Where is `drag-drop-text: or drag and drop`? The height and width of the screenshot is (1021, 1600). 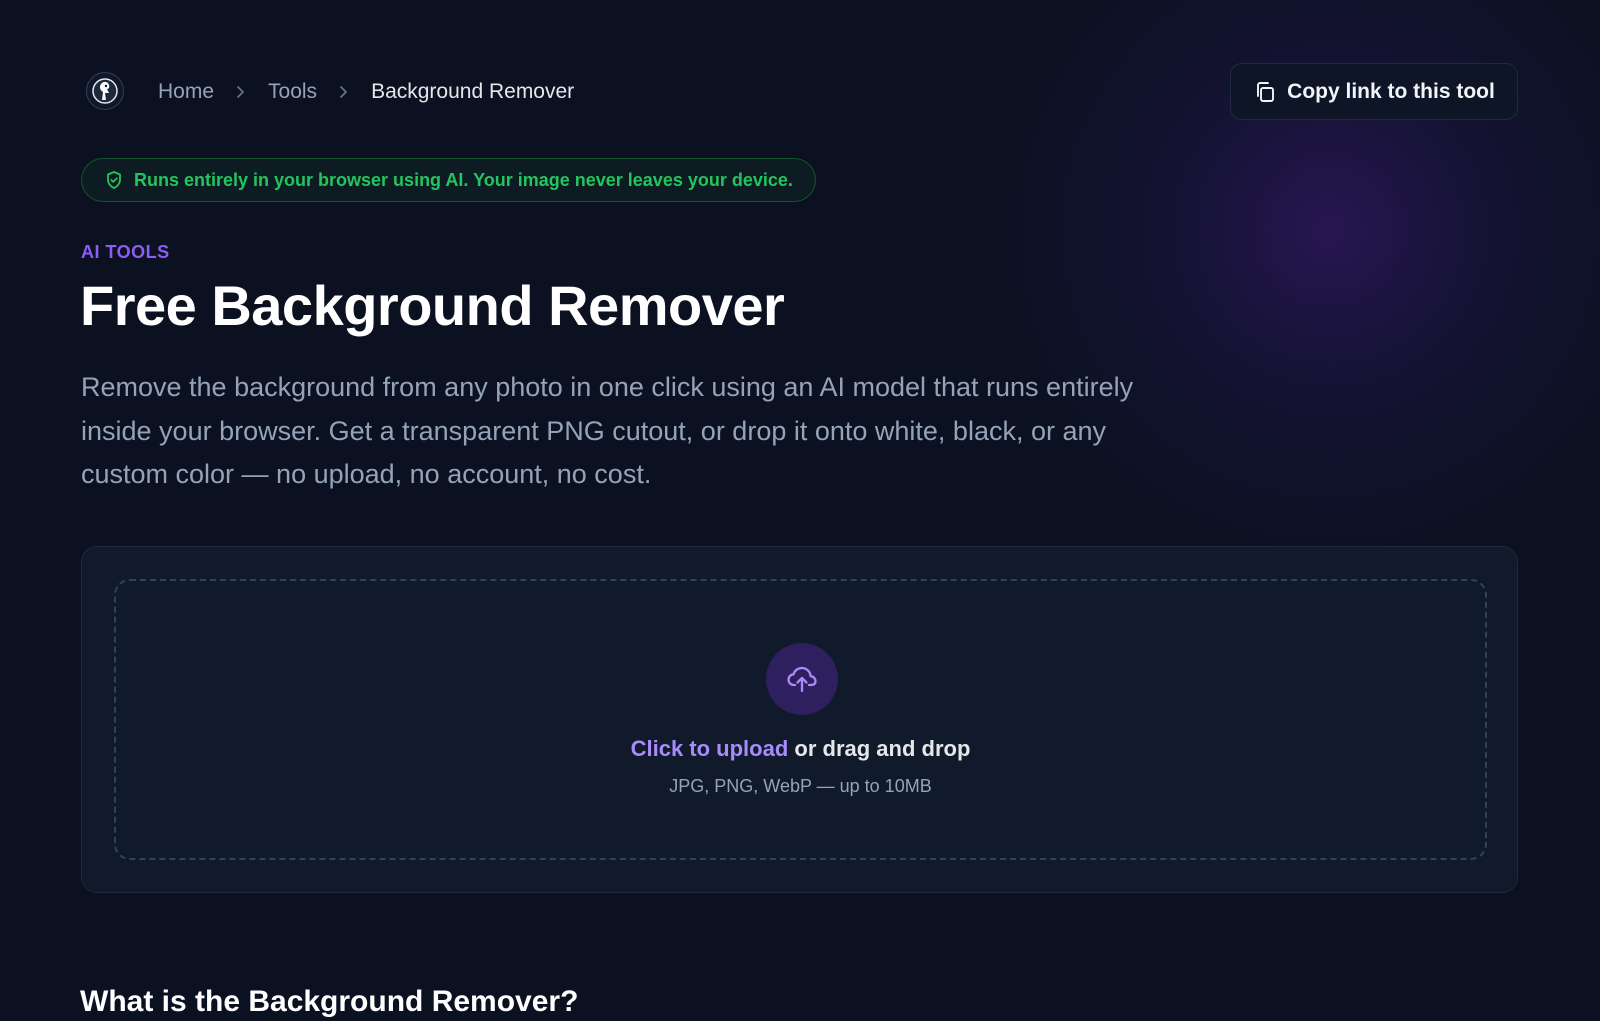
drag-drop-text: or drag and drop is located at coordinates (879, 748).